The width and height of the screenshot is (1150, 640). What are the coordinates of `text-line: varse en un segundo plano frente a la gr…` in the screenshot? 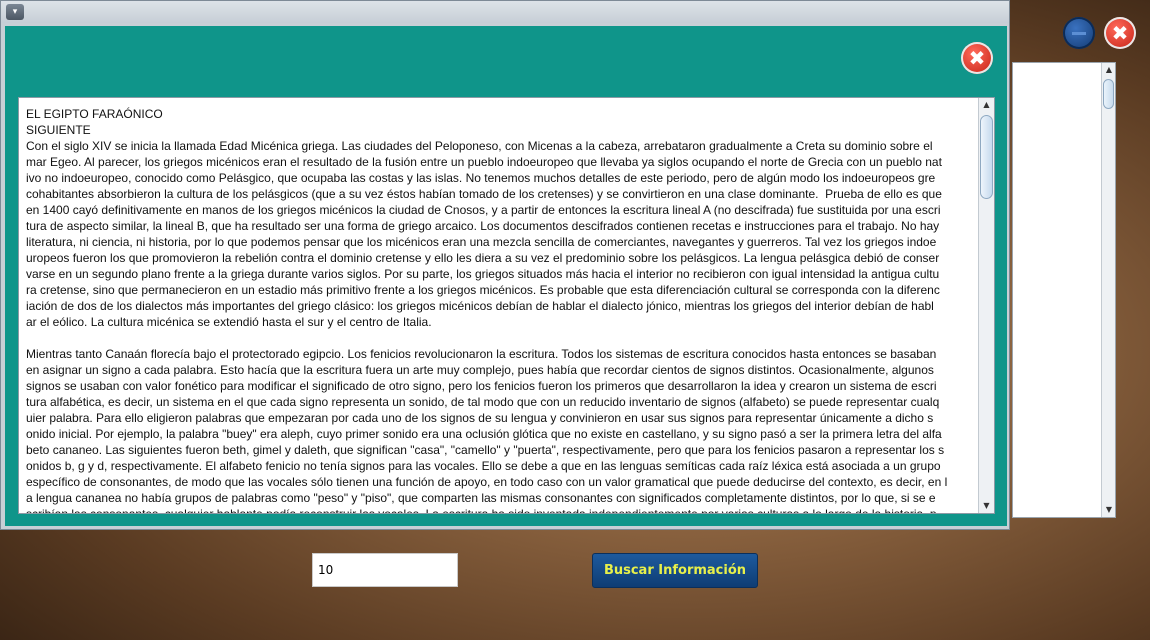 It's located at (483, 274).